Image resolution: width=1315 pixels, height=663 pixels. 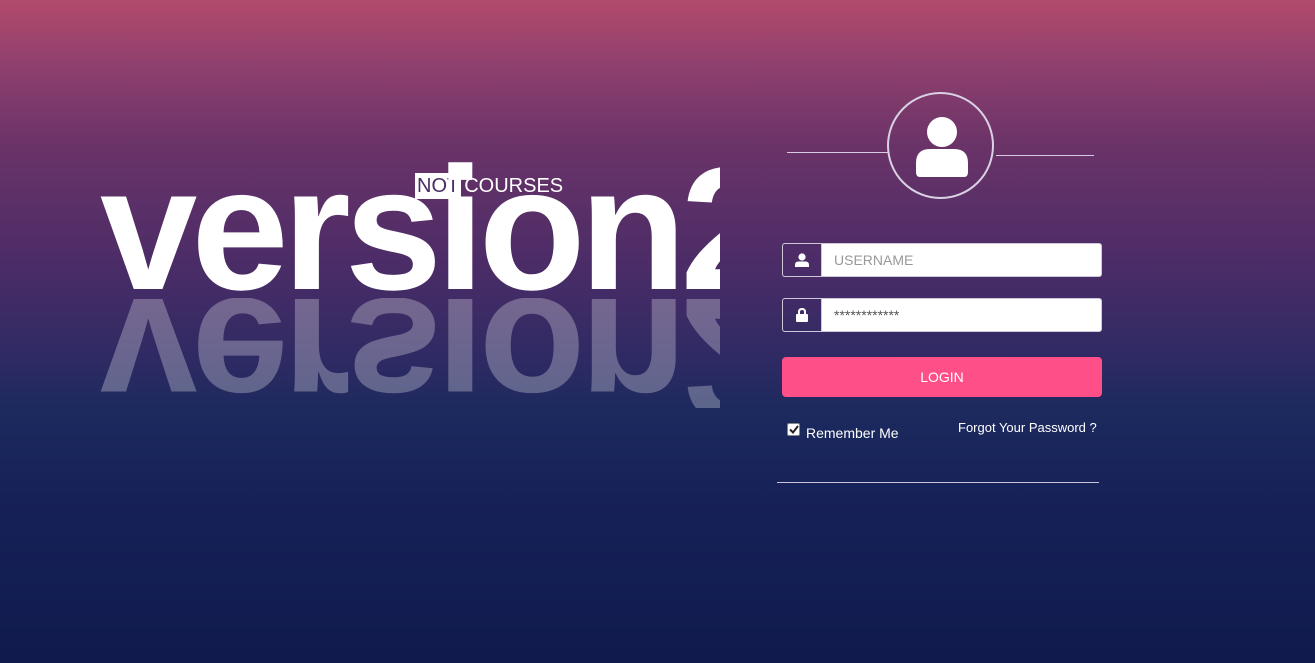 I want to click on brand-wordmark-reflection: version2, so click(x=410, y=348).